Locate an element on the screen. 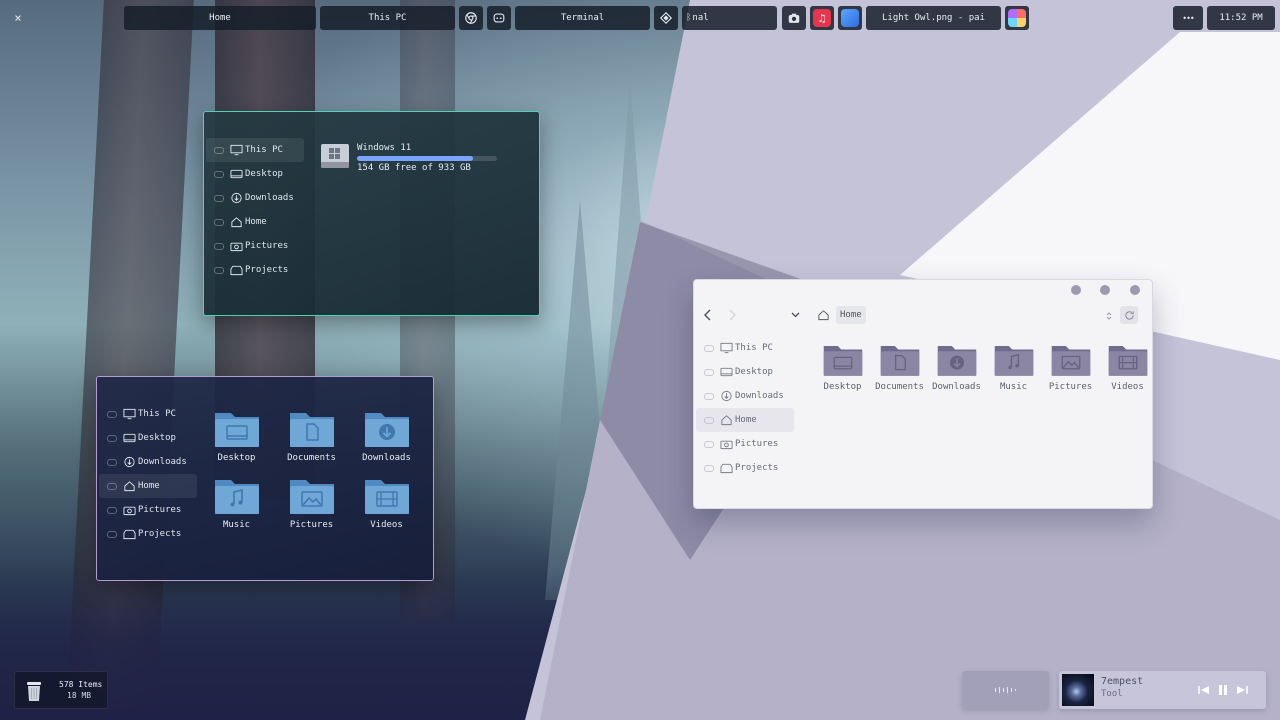 Image resolution: width=1280 pixels, height=720 pixels. clock: 11:52 PM is located at coordinates (1241, 18).